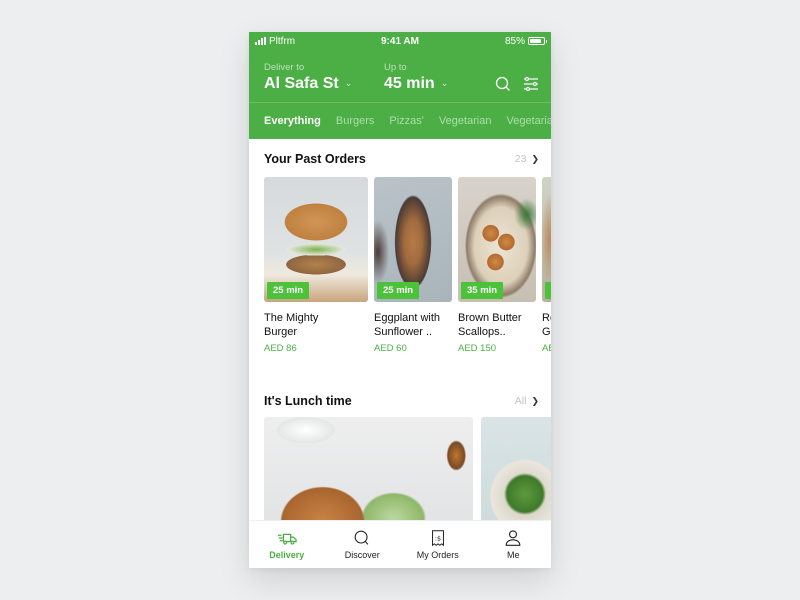 The height and width of the screenshot is (600, 800). Describe the element at coordinates (546, 239) in the screenshot. I see `food-image-partial: 25 min` at that location.